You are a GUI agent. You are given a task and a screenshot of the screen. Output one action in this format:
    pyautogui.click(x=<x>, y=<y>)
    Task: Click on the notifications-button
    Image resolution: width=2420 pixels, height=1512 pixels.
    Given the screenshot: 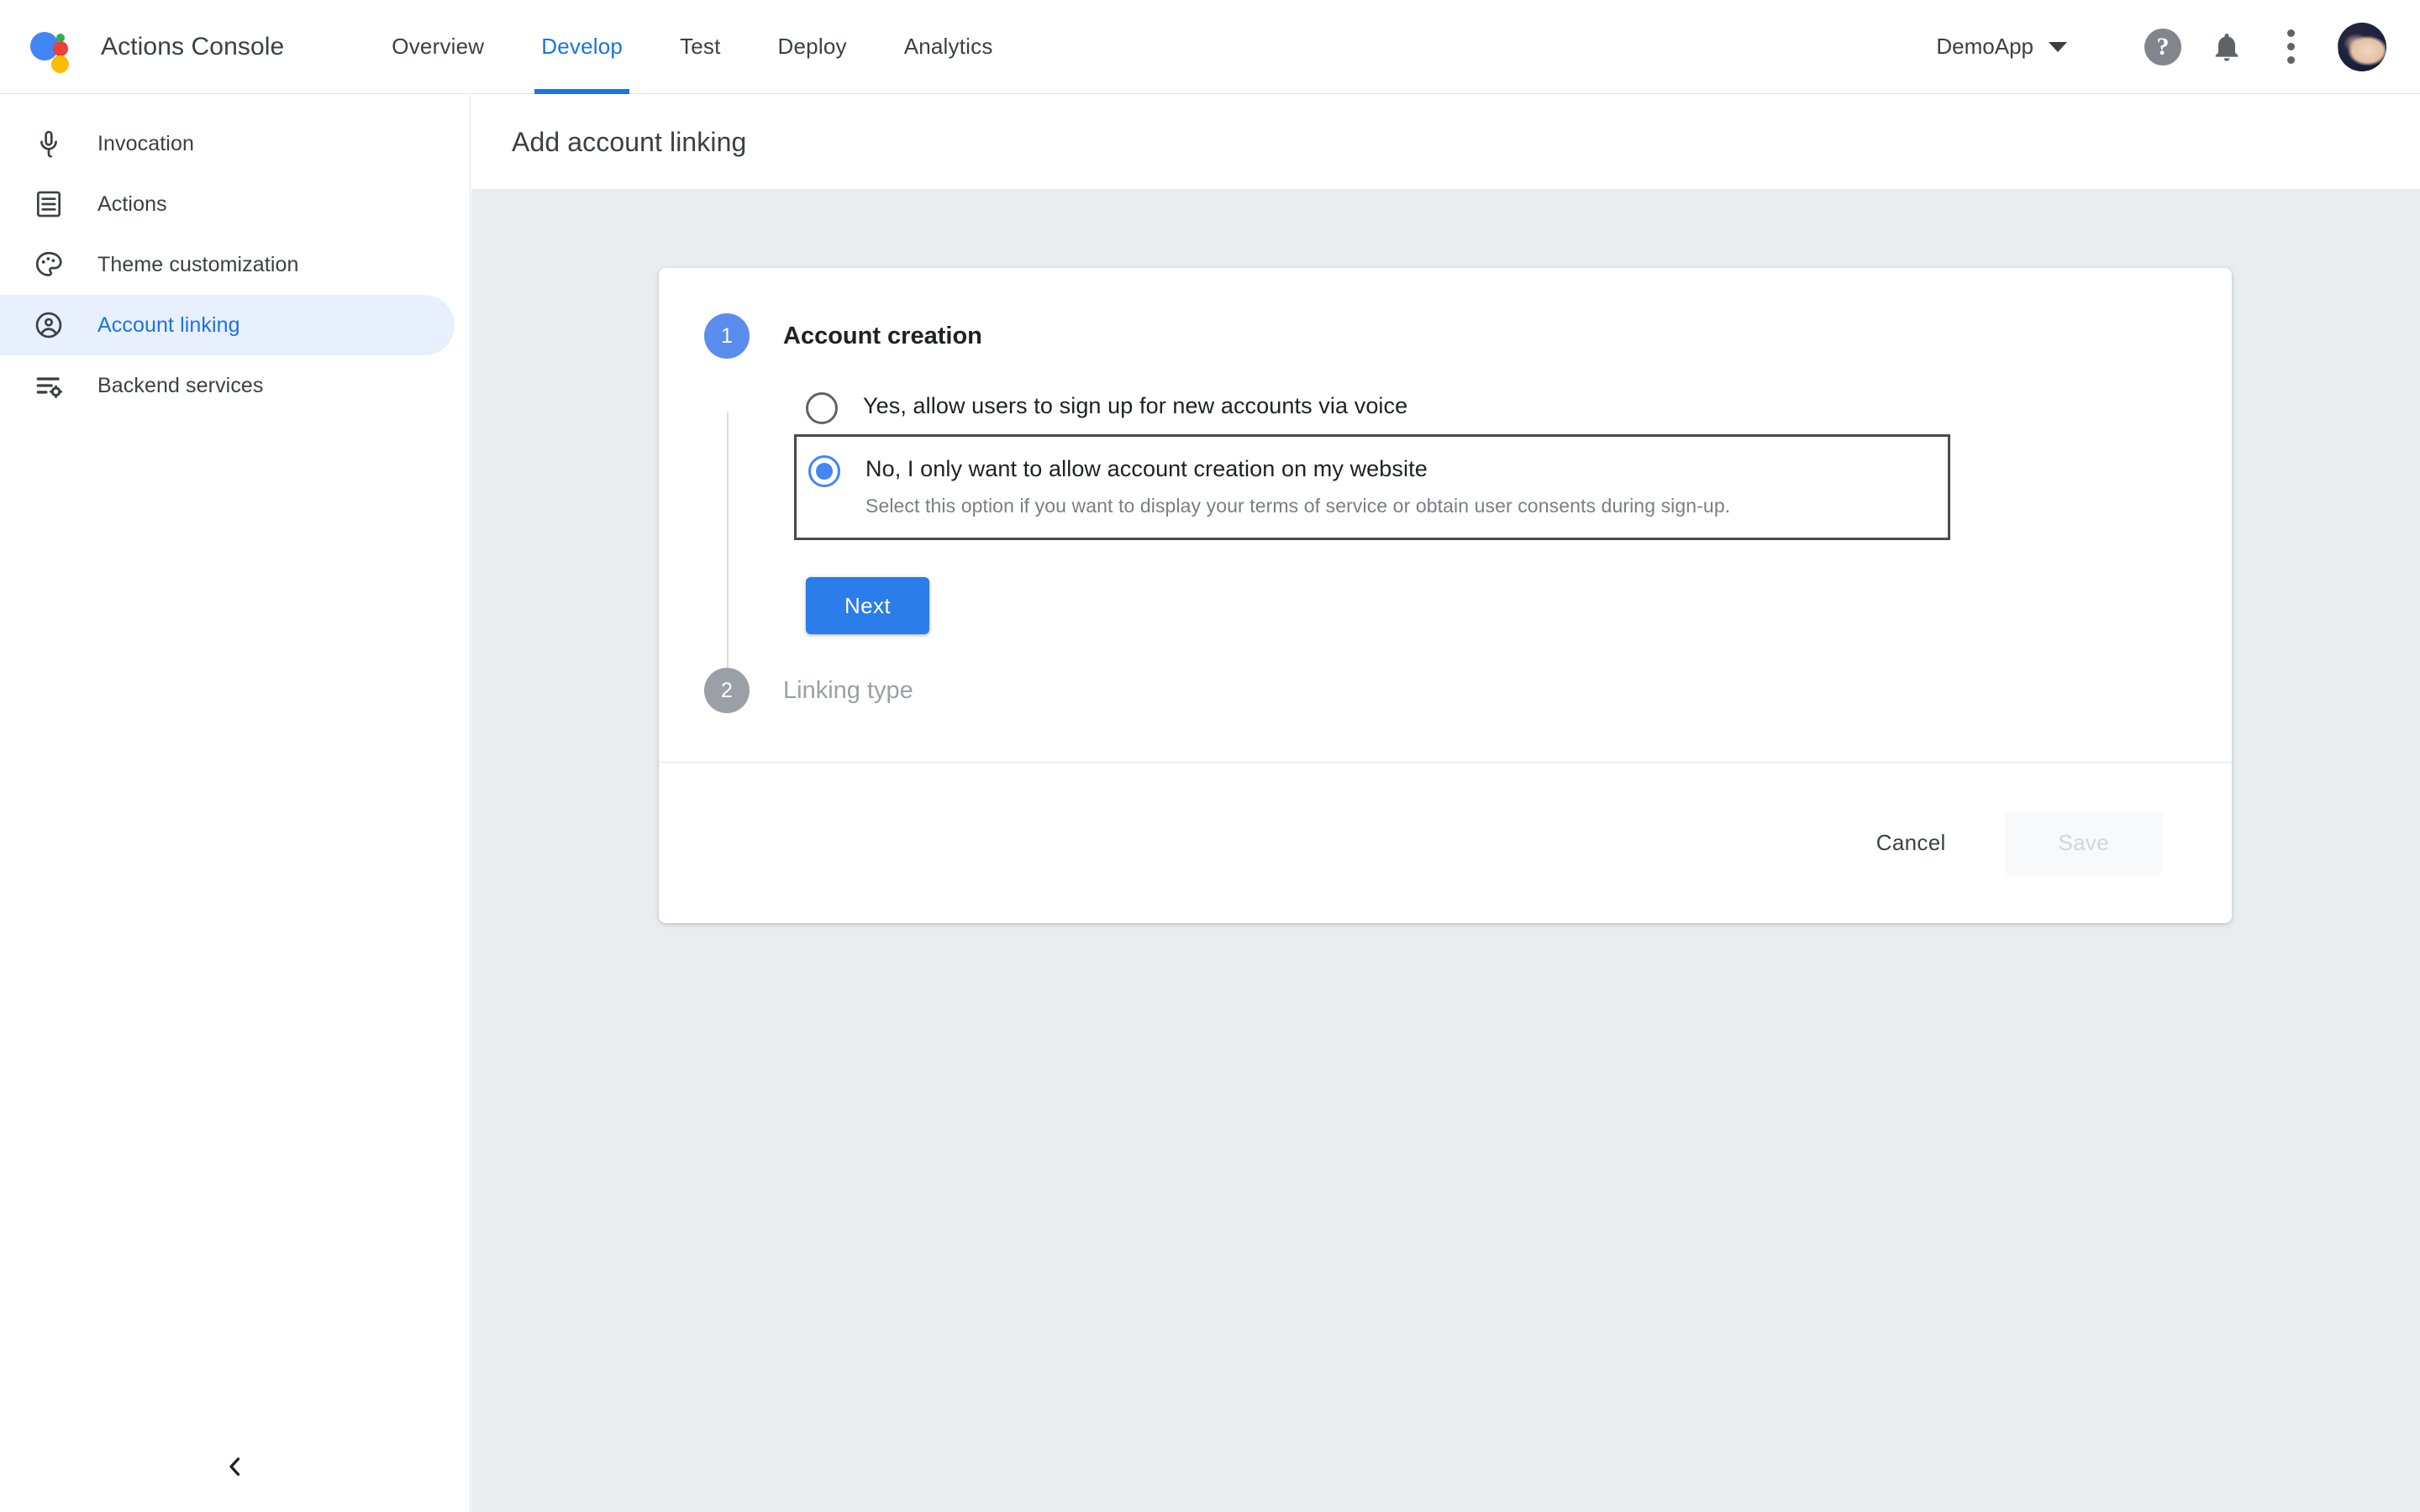 What is the action you would take?
    pyautogui.click(x=2227, y=47)
    